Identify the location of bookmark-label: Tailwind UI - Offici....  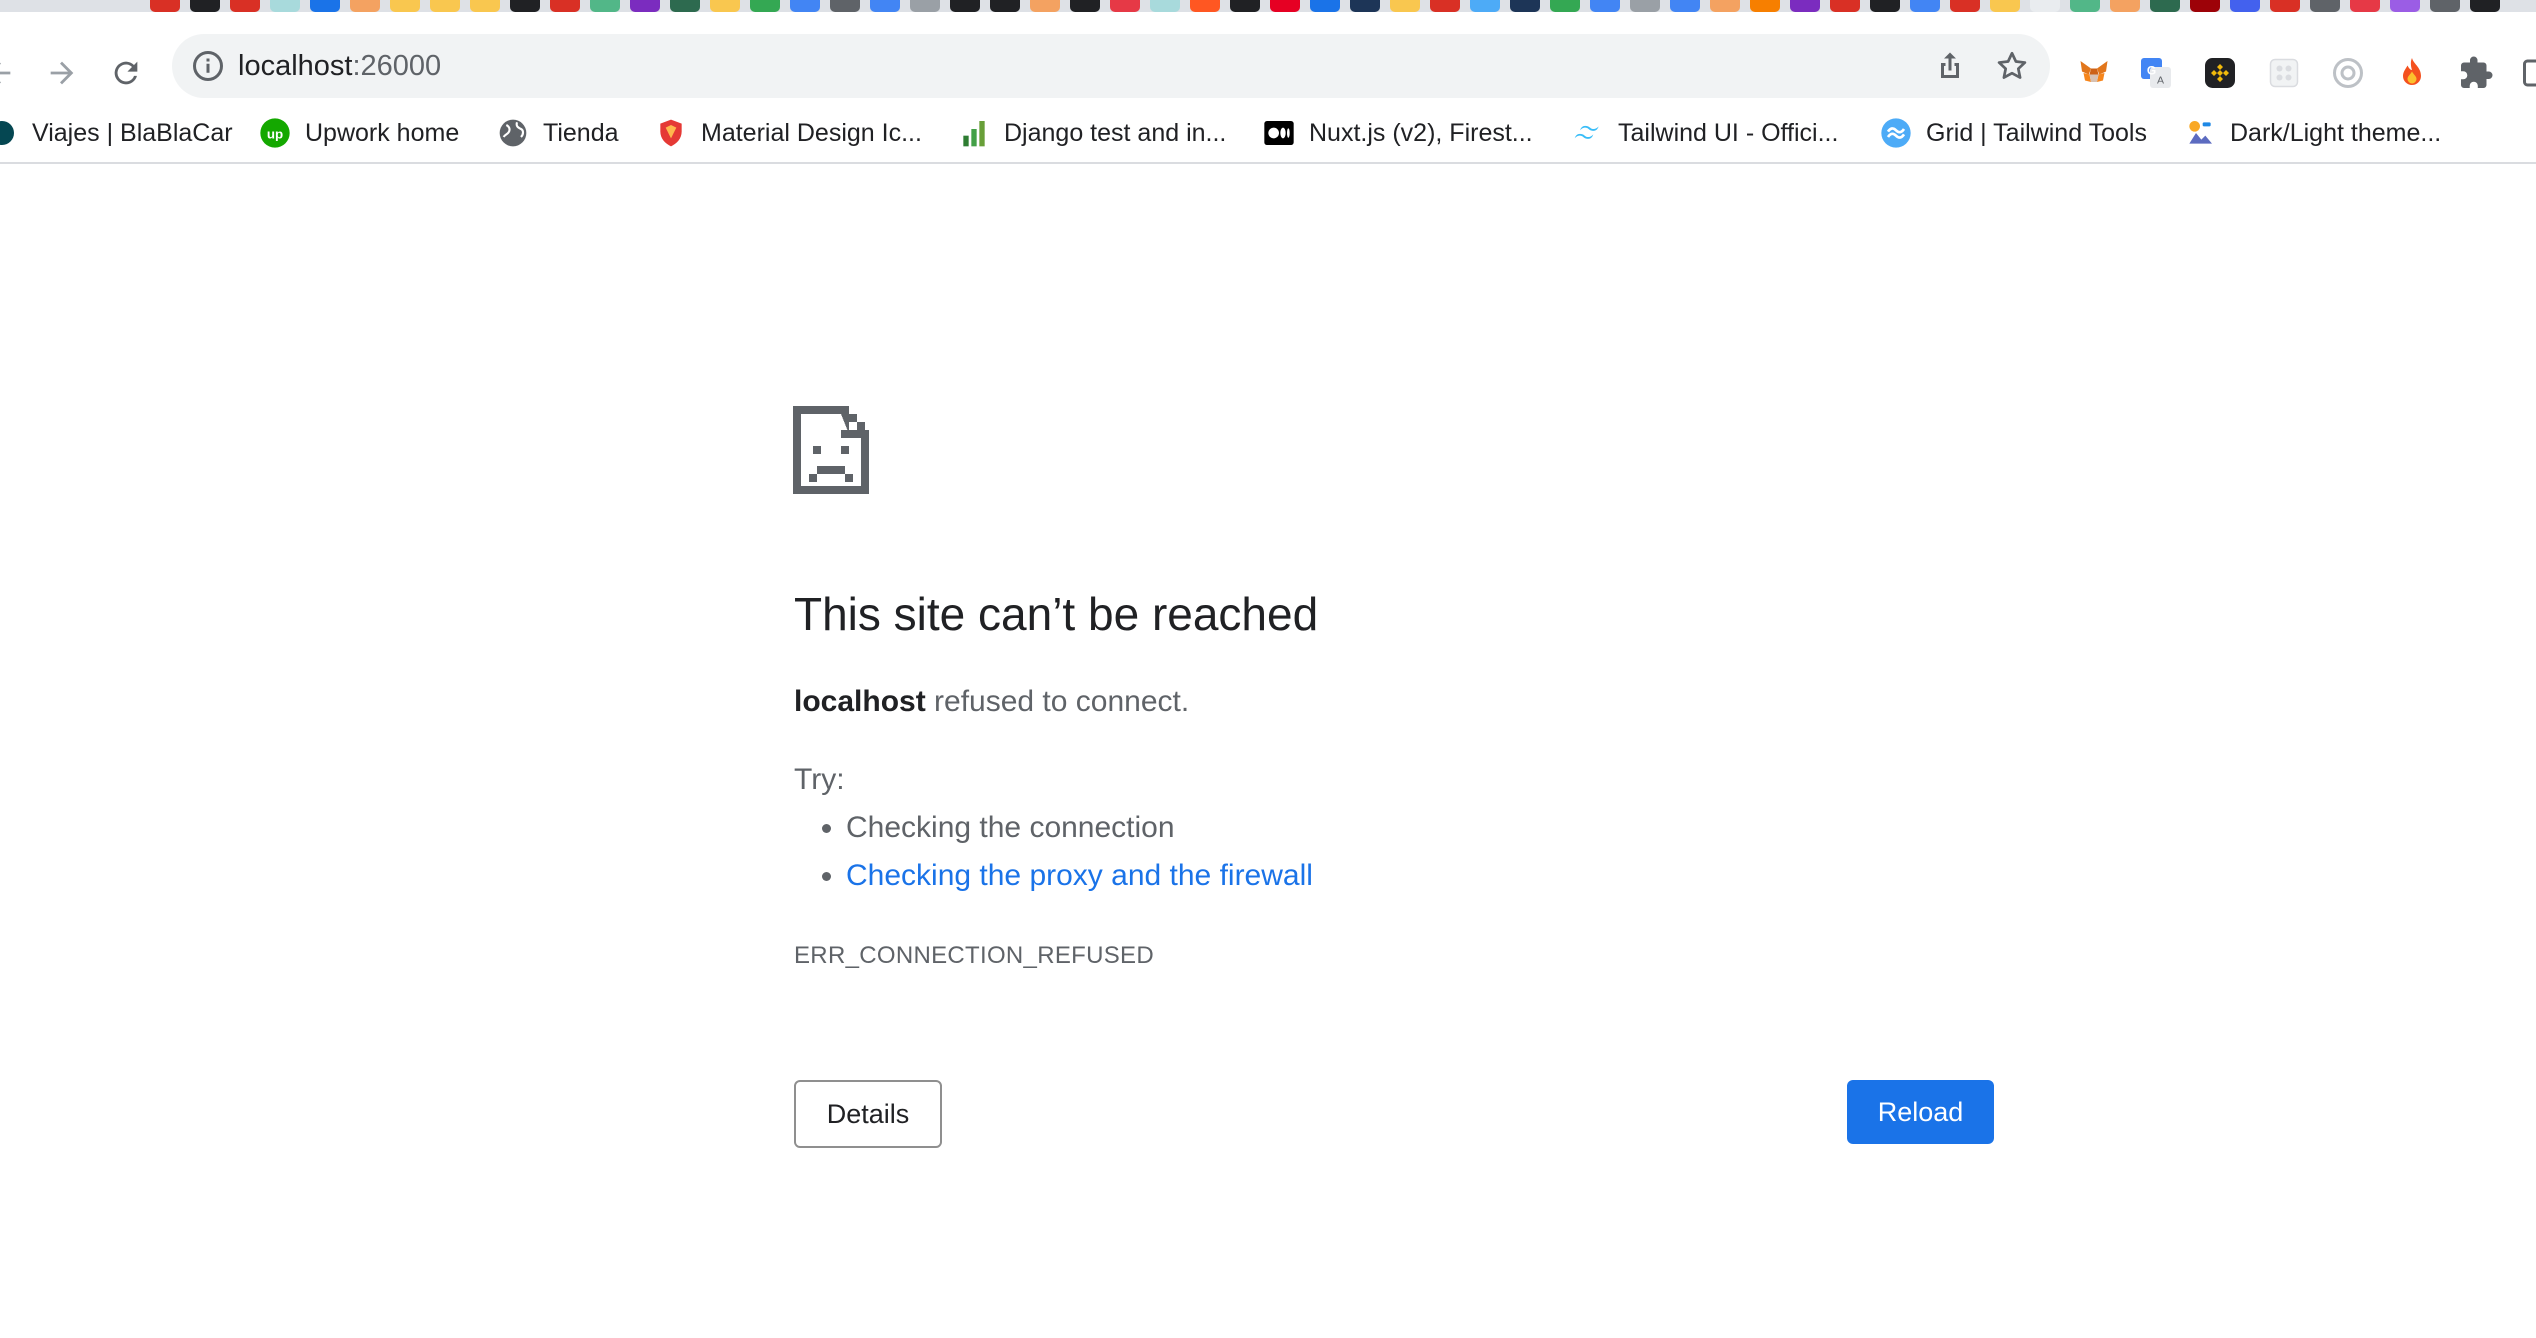
(1728, 132).